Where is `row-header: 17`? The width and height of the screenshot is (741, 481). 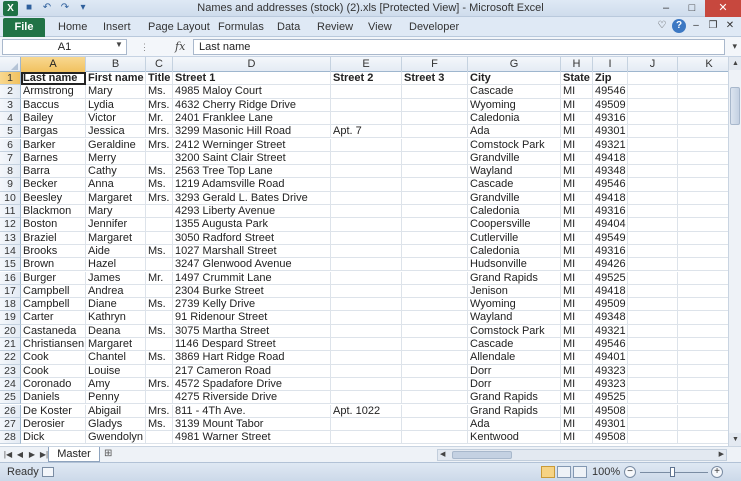 row-header: 17 is located at coordinates (10, 291).